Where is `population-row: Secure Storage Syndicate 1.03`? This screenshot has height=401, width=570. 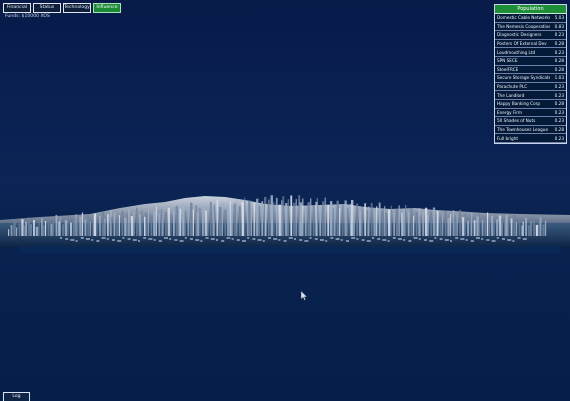
population-row: Secure Storage Syndicate 1.03 is located at coordinates (530, 78).